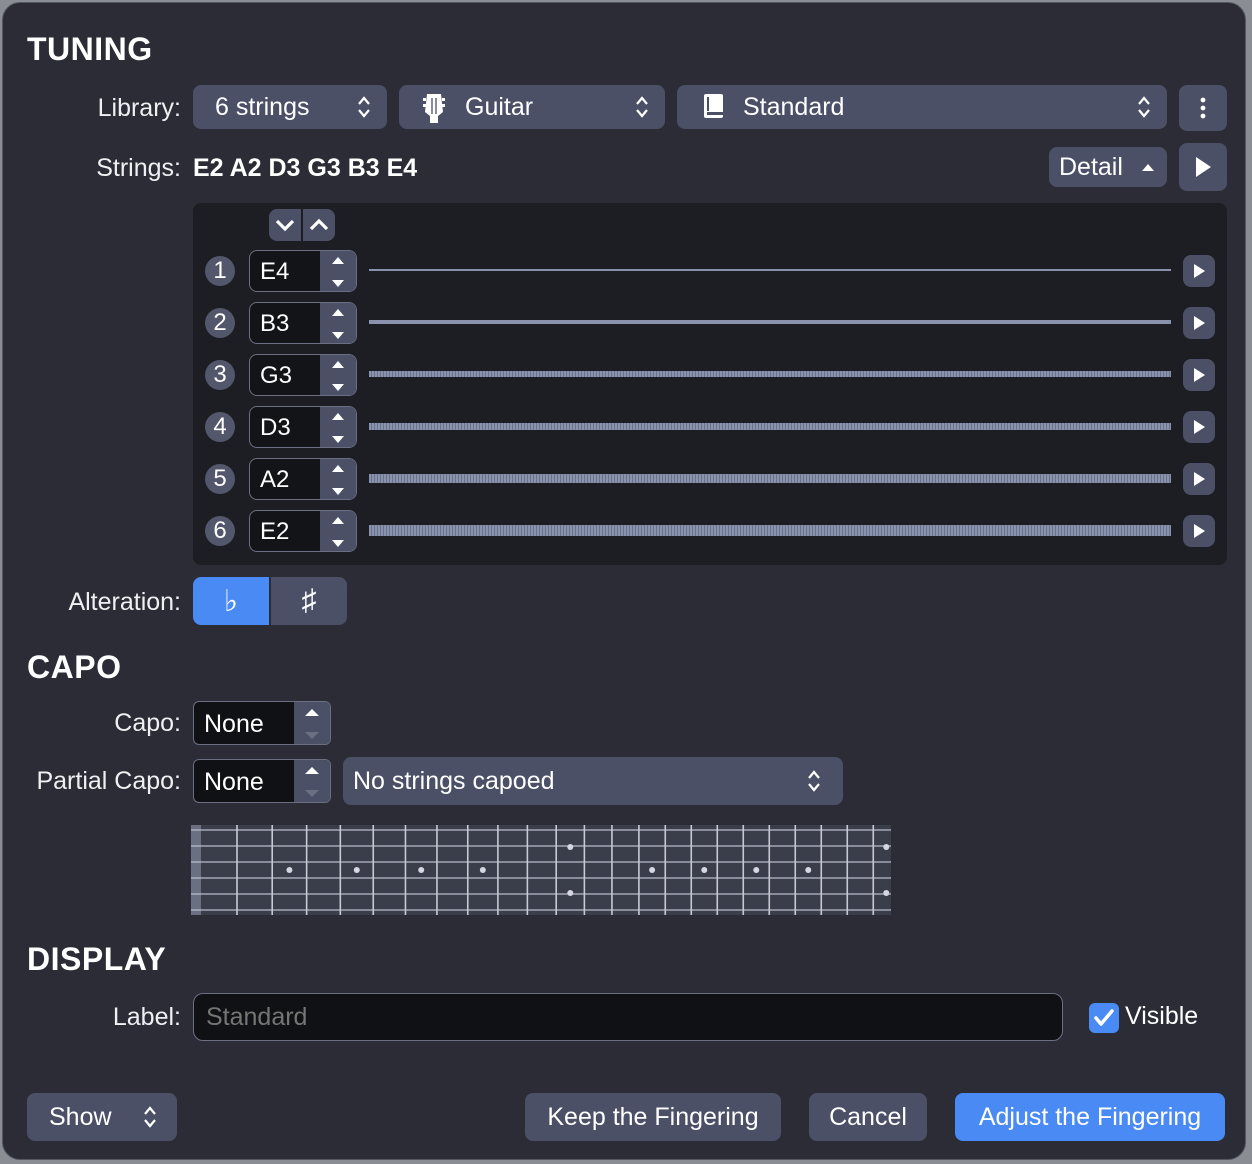  What do you see at coordinates (593, 781) in the screenshot?
I see `partial-capo-strings-popup: No strings capoed` at bounding box center [593, 781].